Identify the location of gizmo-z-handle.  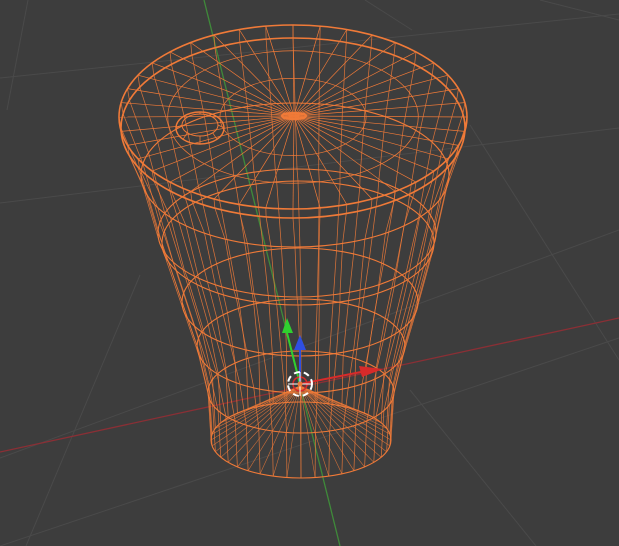
(300, 342).